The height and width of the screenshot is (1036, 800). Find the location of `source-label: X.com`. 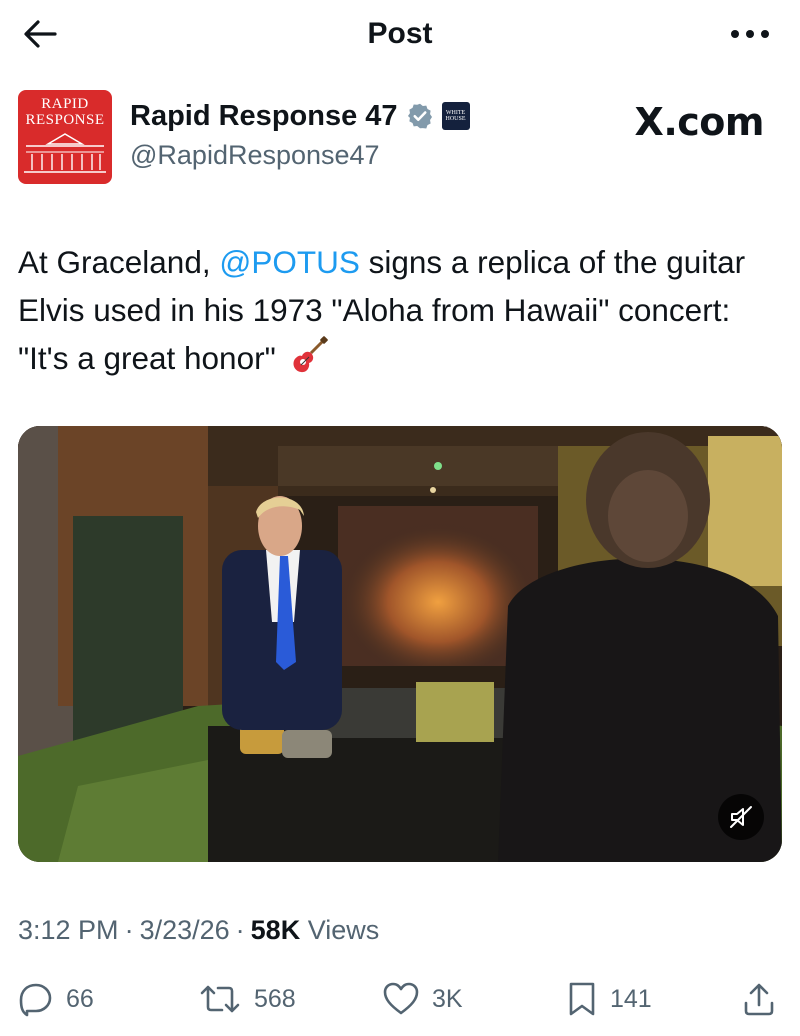

source-label: X.com is located at coordinates (699, 122).